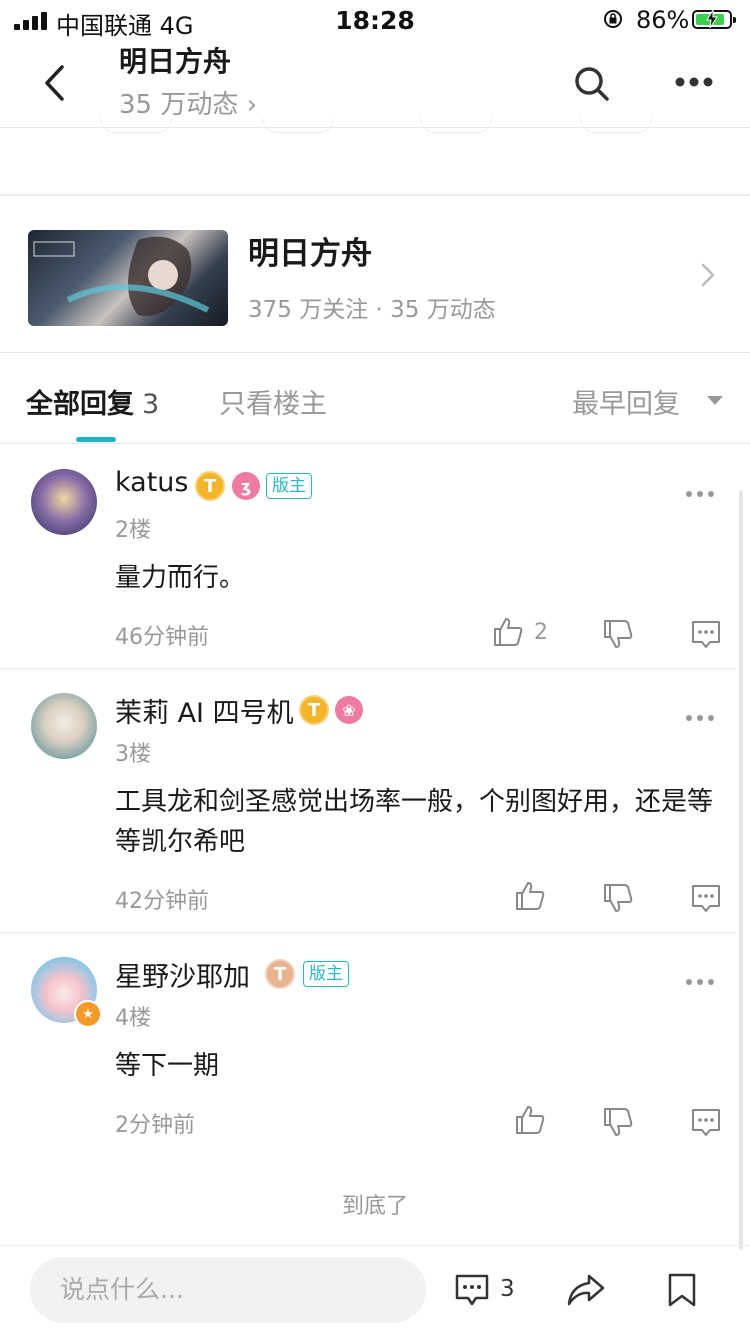 This screenshot has width=750, height=1334. Describe the element at coordinates (246, 486) in the screenshot. I see `fan-badge-icon: ʒ` at that location.